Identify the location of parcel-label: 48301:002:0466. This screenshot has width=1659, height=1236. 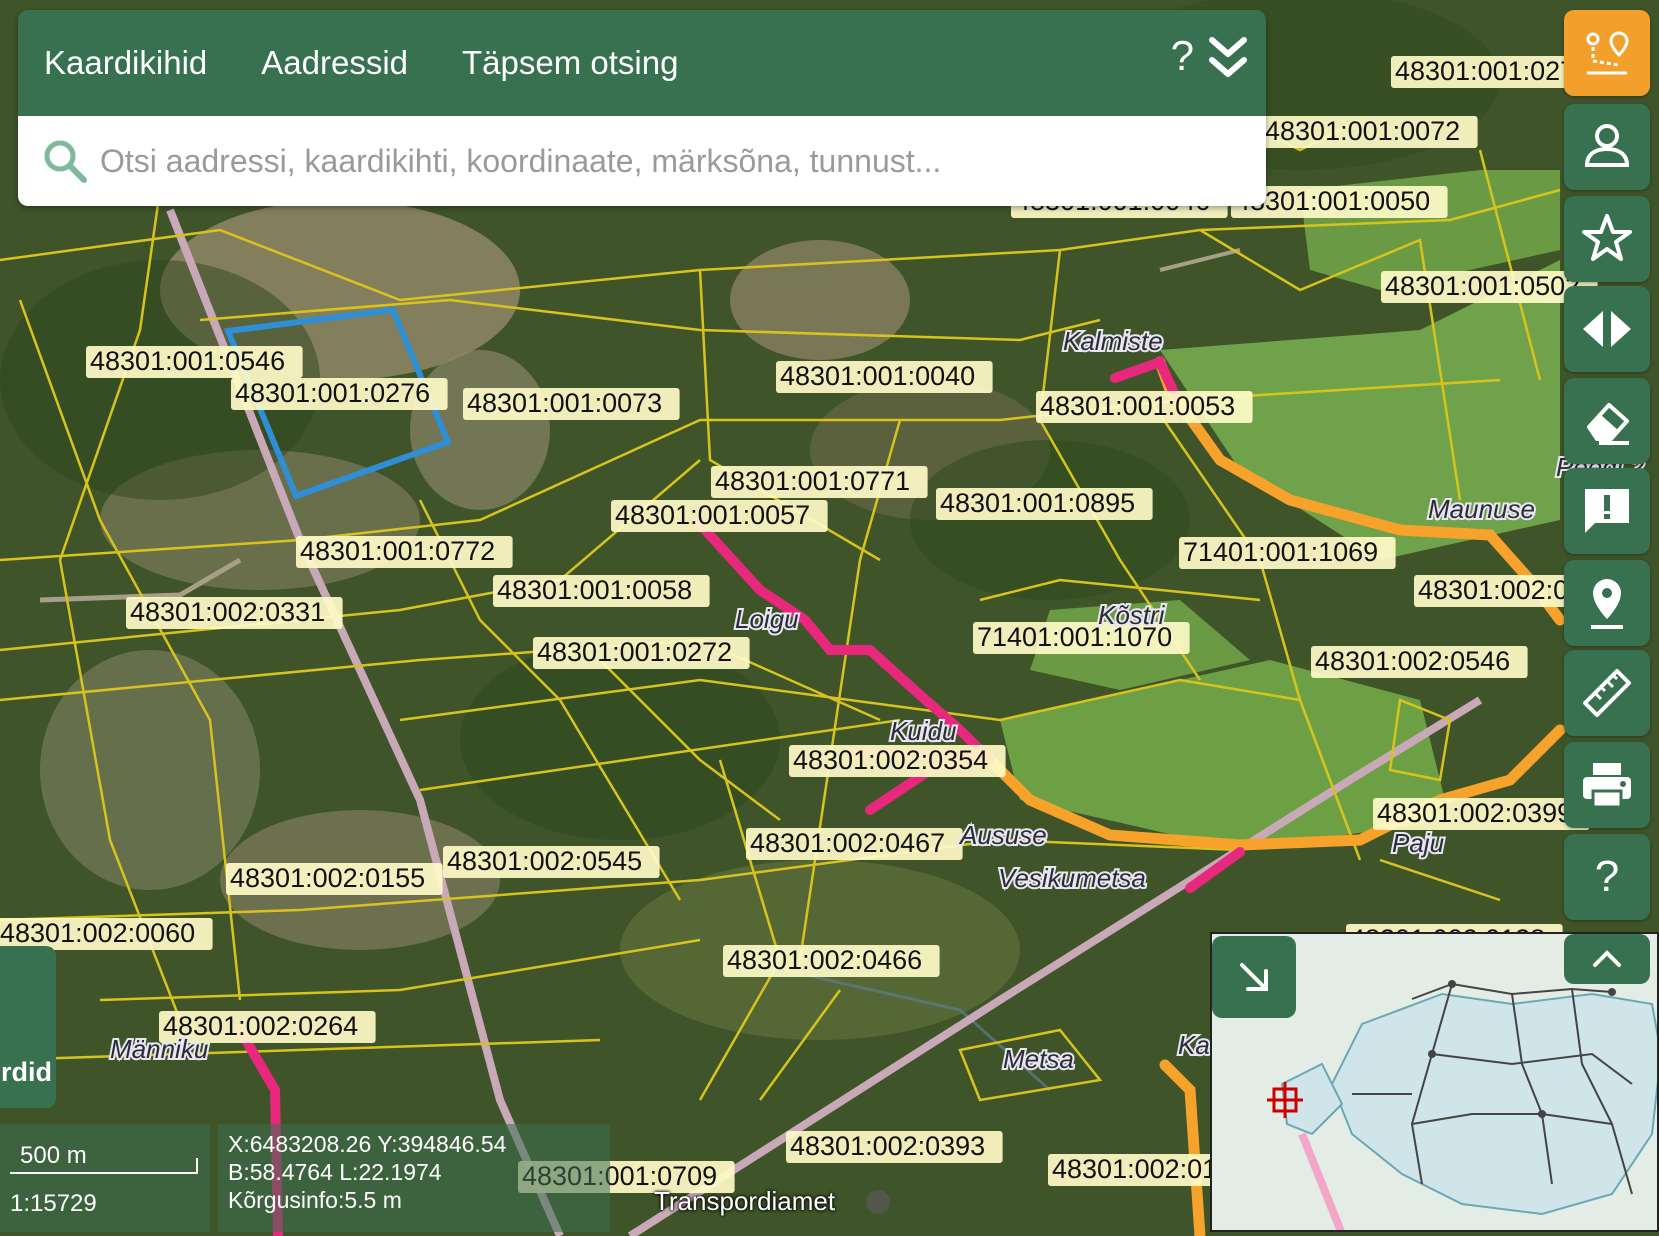
(831, 961).